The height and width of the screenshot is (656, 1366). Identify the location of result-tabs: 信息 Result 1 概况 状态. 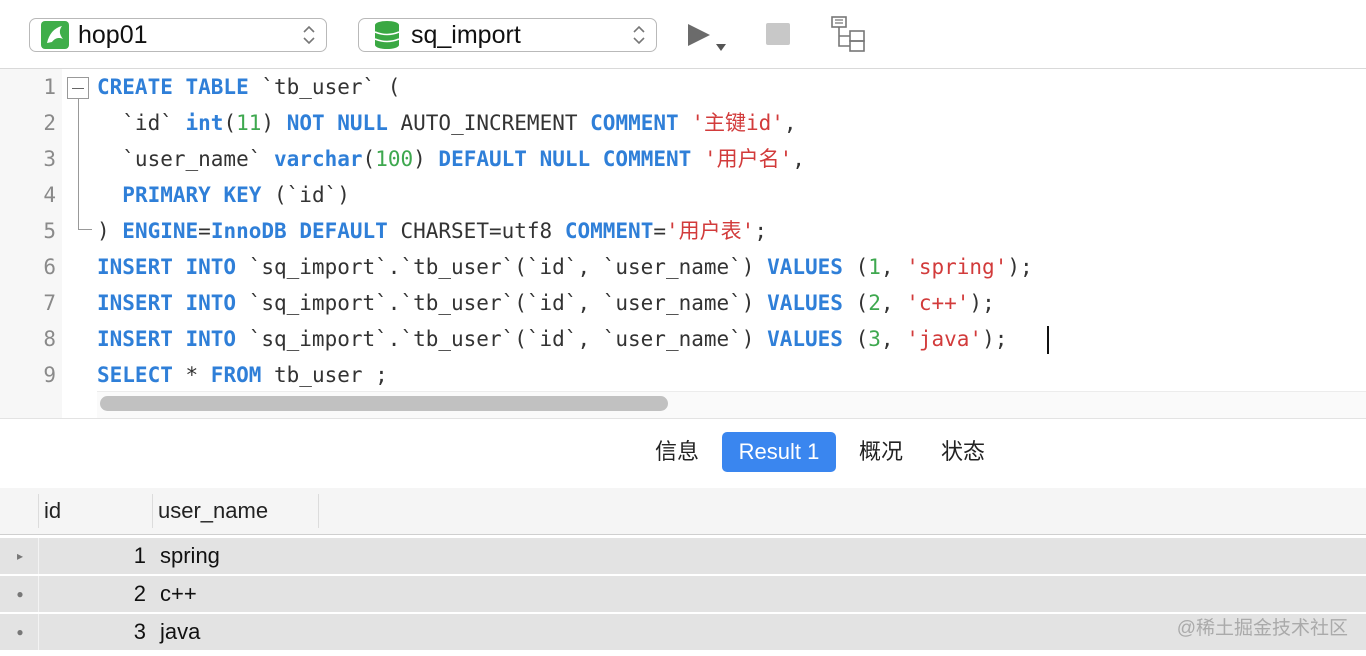
(683, 453).